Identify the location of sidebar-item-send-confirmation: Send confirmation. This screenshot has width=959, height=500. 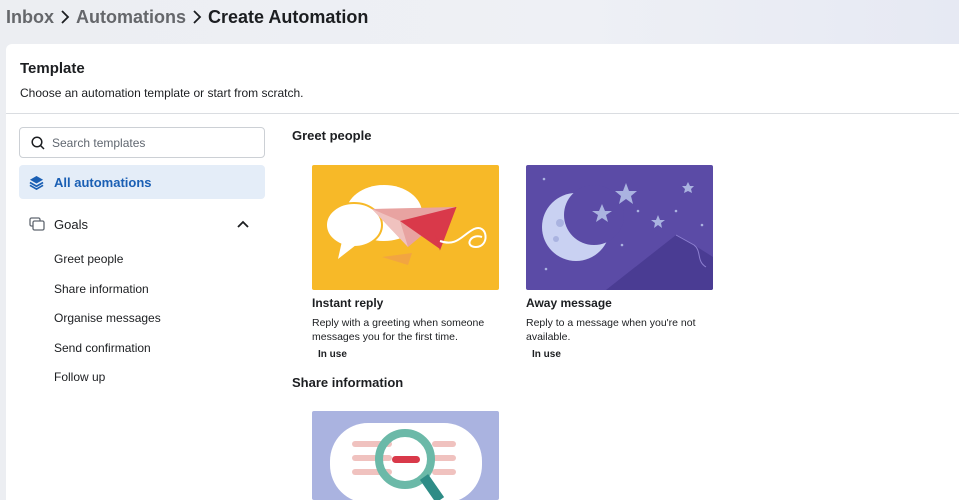
(107, 353).